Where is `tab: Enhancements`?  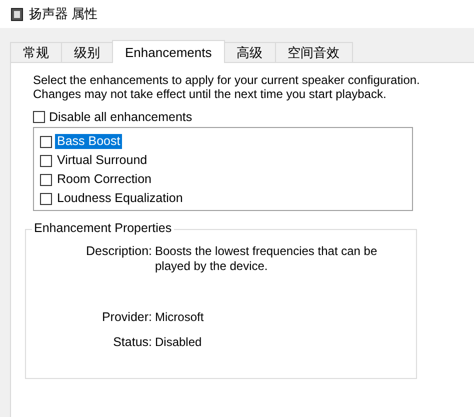 tab: Enhancements is located at coordinates (168, 51).